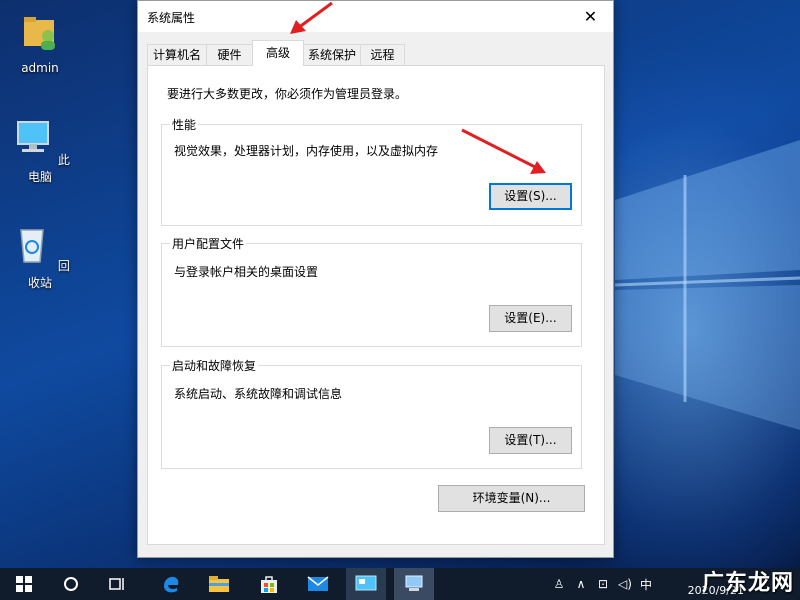  I want to click on desktop-icon-recycle-bin: 回收站, so click(40, 256).